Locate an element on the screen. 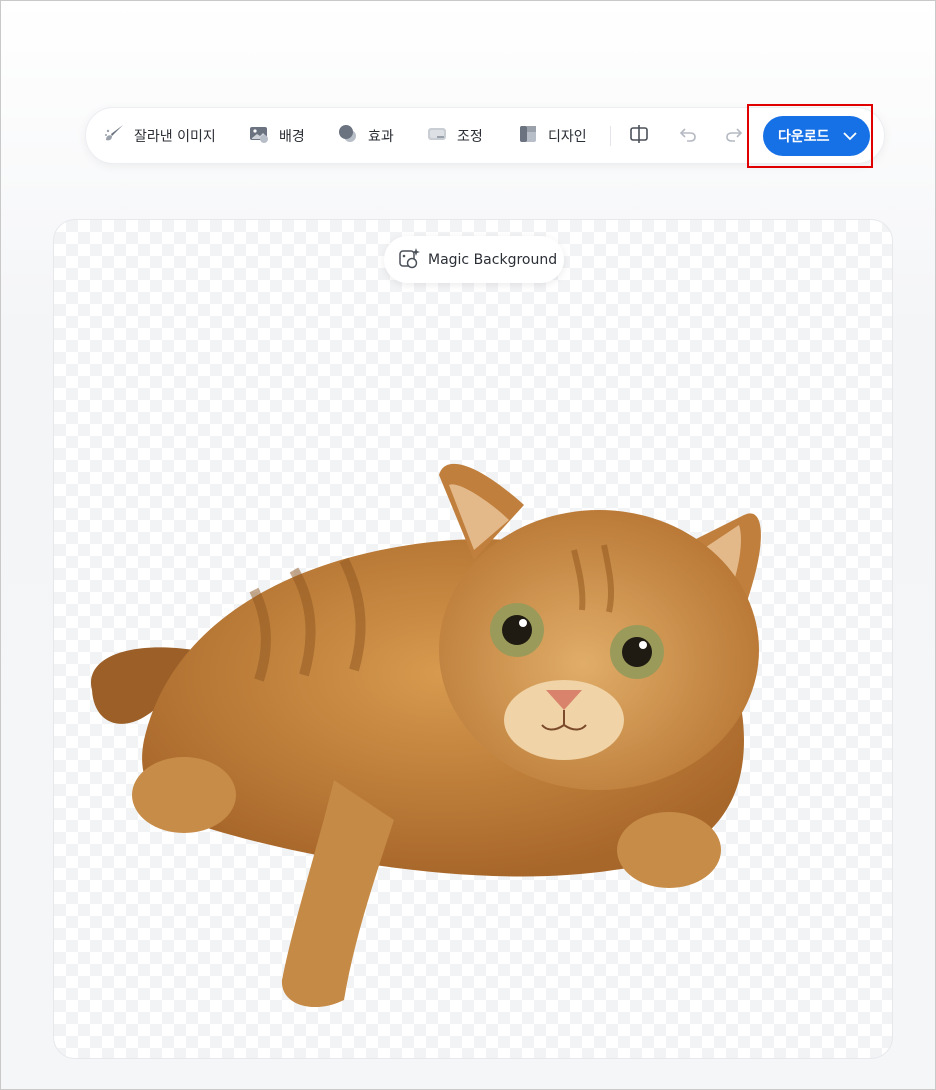 The width and height of the screenshot is (936, 1090). undo-button is located at coordinates (688, 136).